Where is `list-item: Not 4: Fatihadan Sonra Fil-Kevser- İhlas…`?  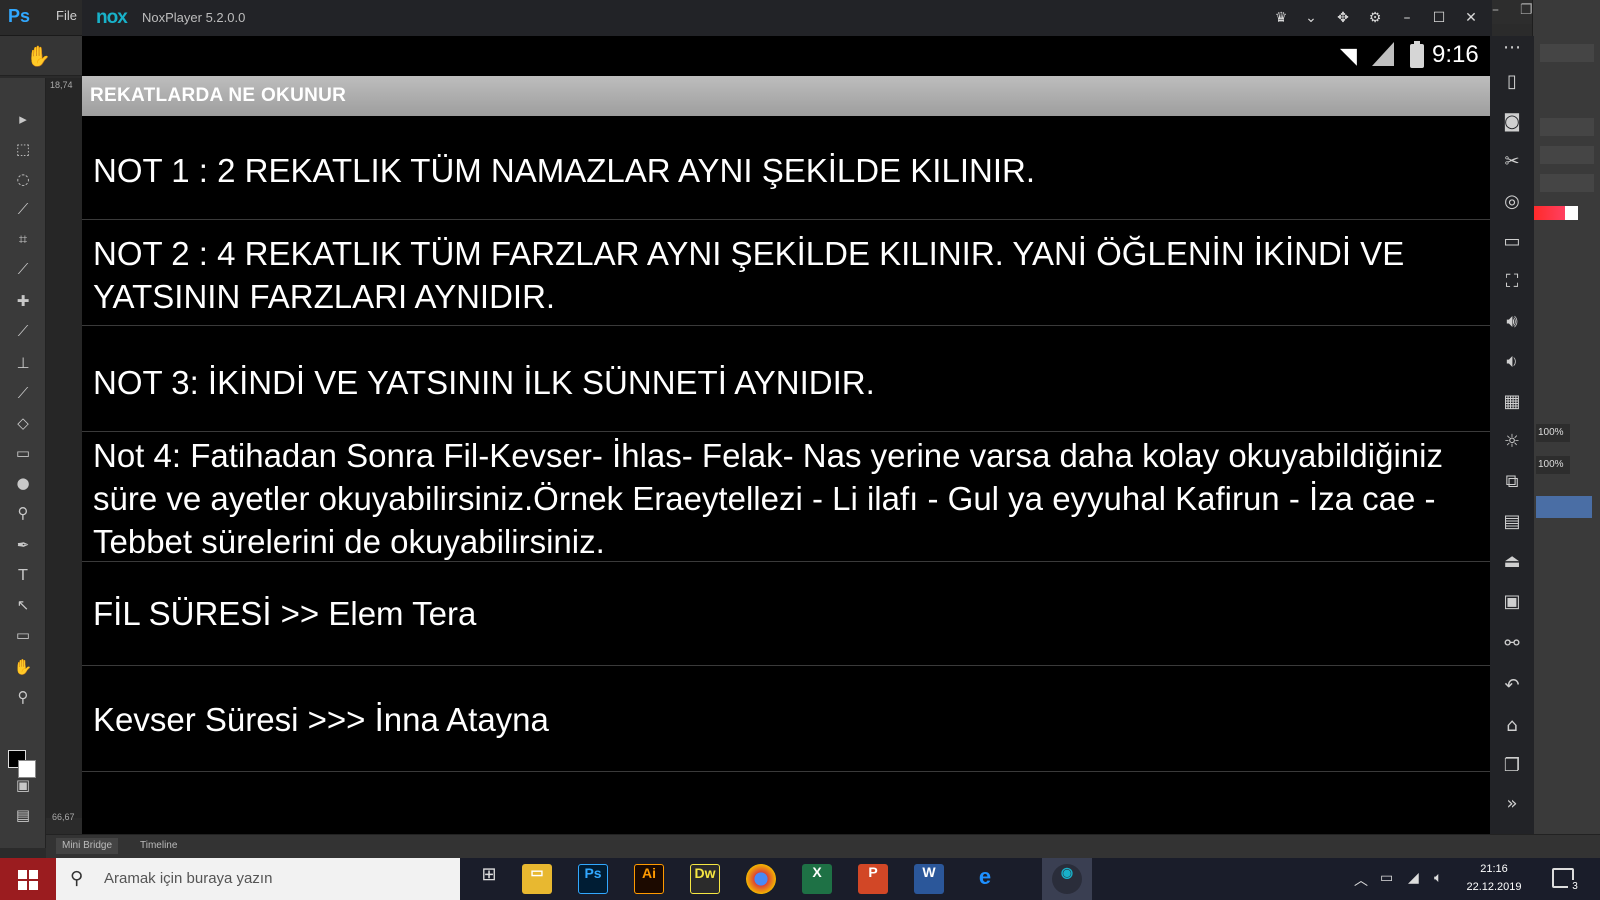
list-item: Not 4: Fatihadan Sonra Fil-Kevser- İhlas… is located at coordinates (786, 497).